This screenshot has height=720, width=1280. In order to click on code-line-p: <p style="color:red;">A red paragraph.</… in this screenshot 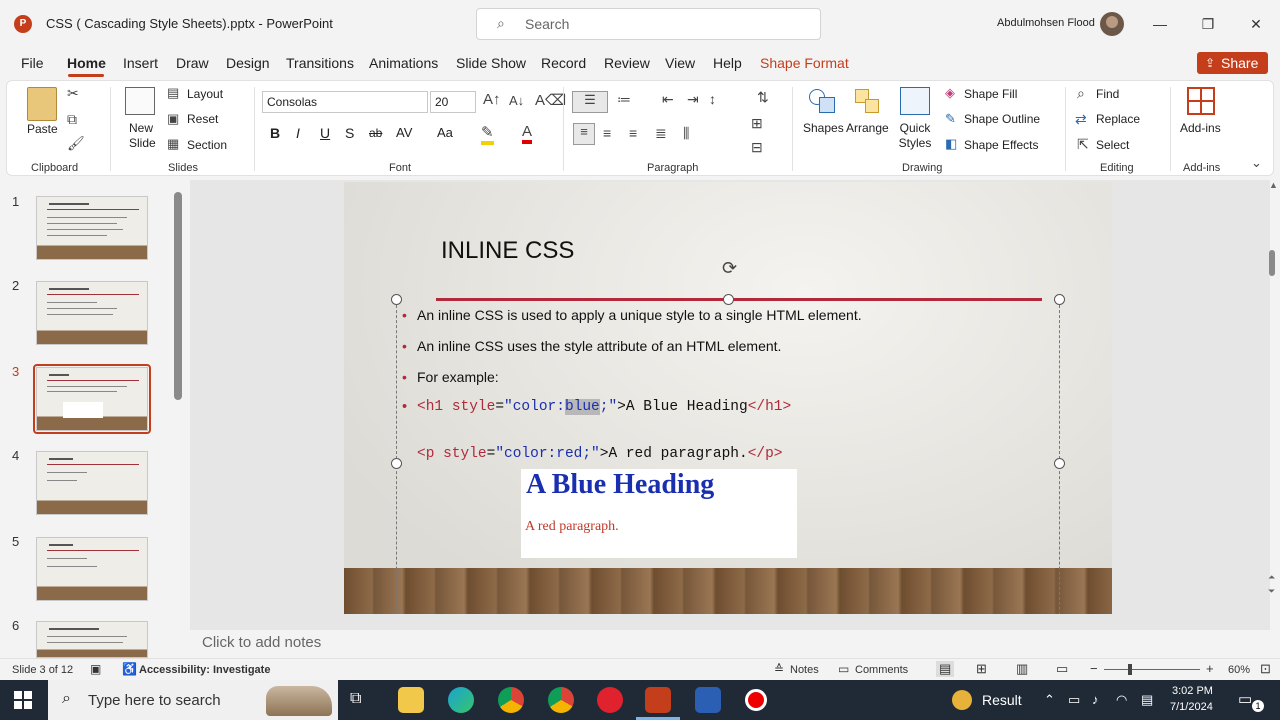, I will do `click(600, 454)`.